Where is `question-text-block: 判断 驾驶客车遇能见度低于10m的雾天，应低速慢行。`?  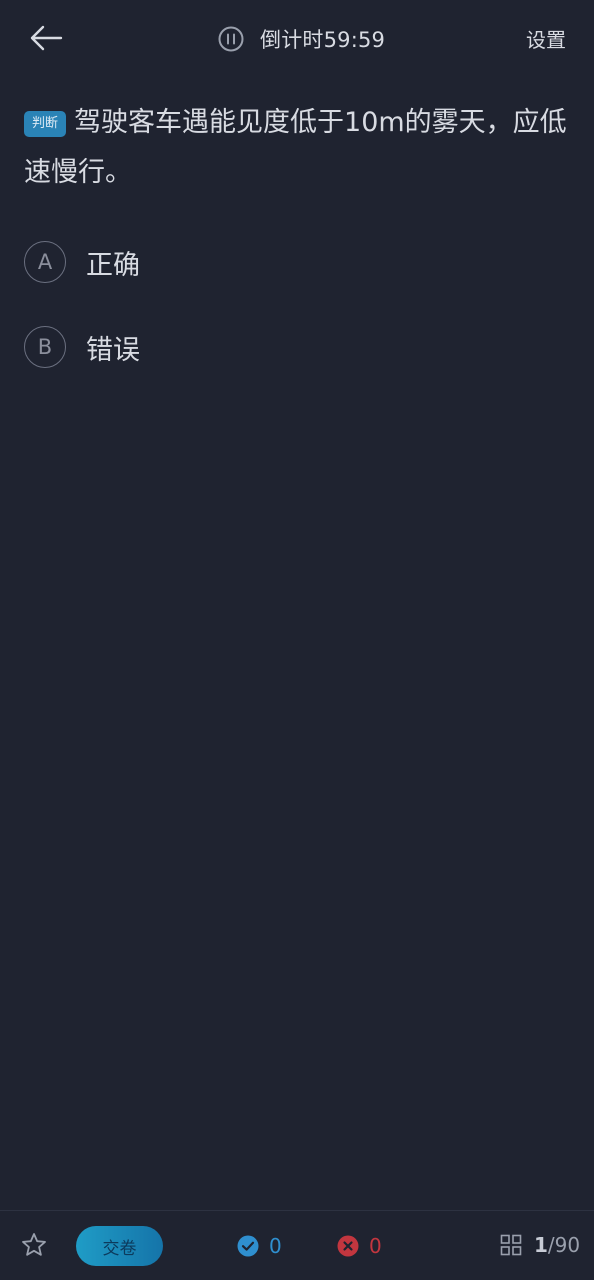
question-text-block: 判断 驾驶客车遇能见度低于10m的雾天，应低速慢行。 is located at coordinates (297, 148).